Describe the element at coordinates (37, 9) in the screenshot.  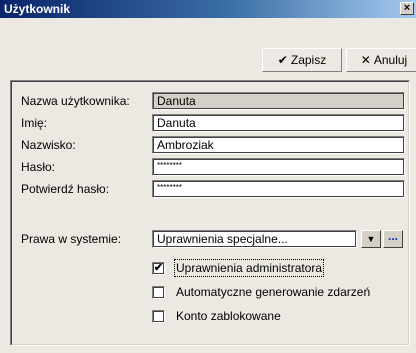
I see `window-title: Użytkownik` at that location.